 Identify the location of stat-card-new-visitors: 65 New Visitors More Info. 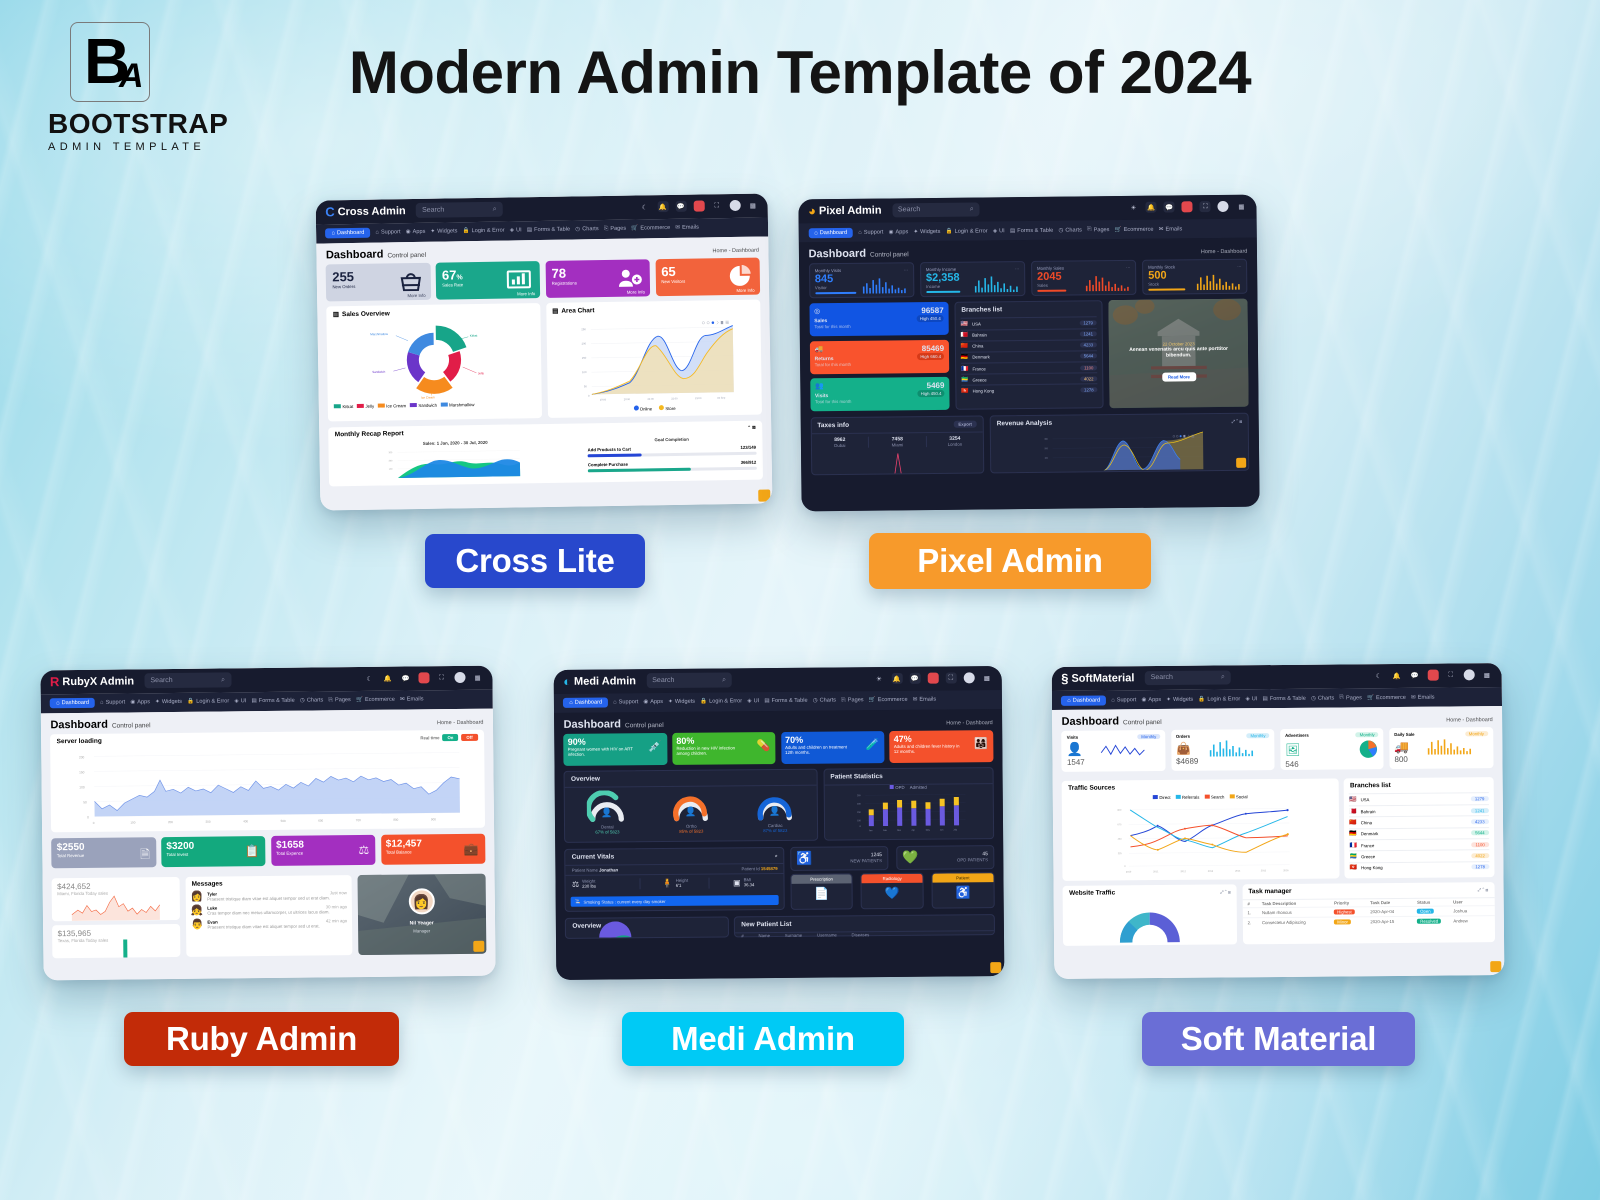
(707, 277).